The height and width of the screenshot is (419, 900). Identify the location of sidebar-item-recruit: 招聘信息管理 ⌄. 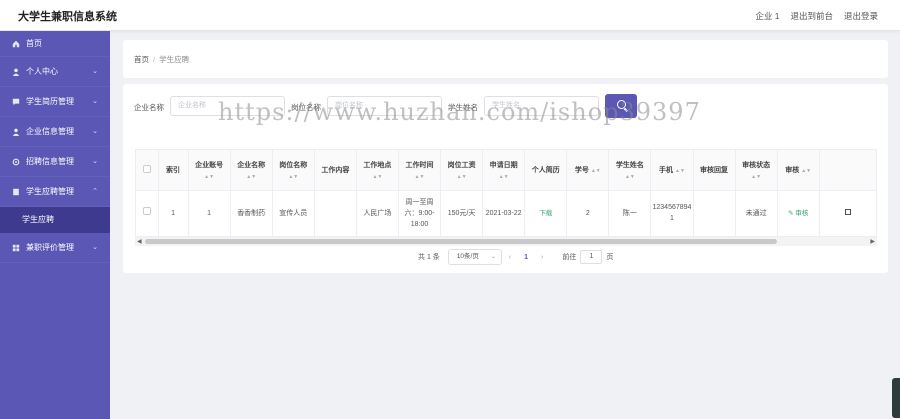
(55, 162).